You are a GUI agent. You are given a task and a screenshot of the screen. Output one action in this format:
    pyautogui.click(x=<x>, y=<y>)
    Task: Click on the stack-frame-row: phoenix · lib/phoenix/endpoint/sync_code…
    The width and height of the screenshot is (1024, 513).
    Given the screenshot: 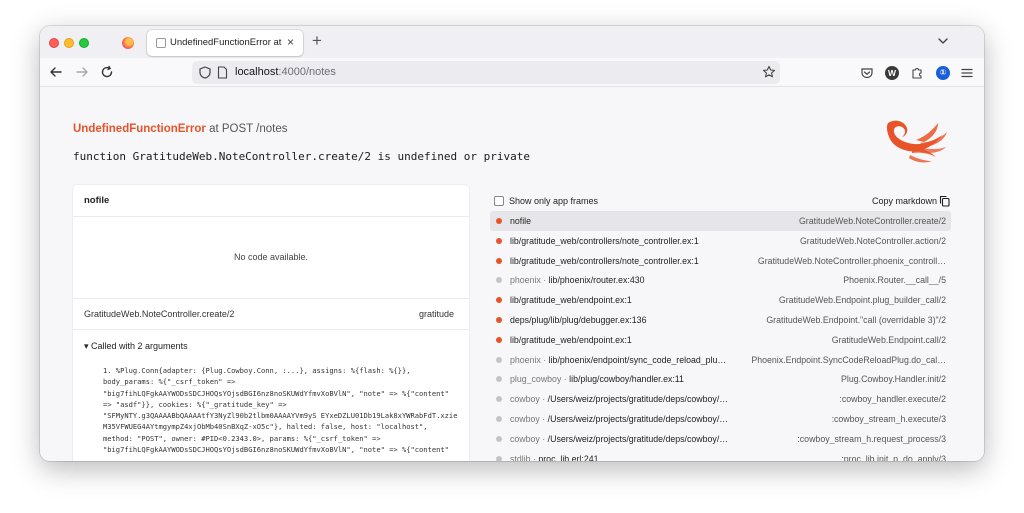 What is the action you would take?
    pyautogui.click(x=720, y=360)
    